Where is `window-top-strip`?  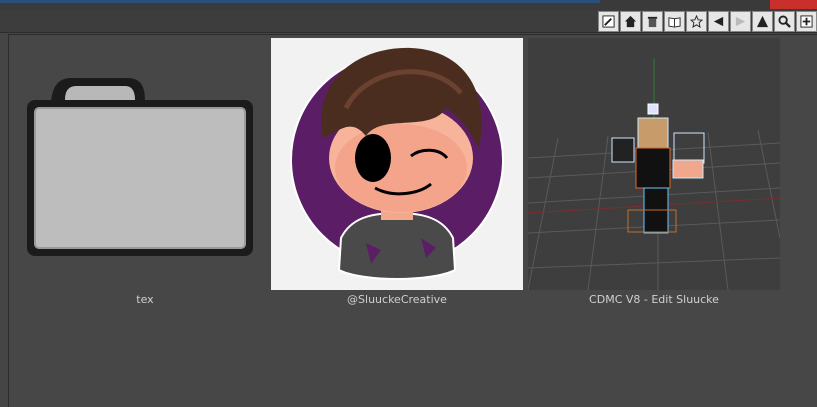 window-top-strip is located at coordinates (408, 5).